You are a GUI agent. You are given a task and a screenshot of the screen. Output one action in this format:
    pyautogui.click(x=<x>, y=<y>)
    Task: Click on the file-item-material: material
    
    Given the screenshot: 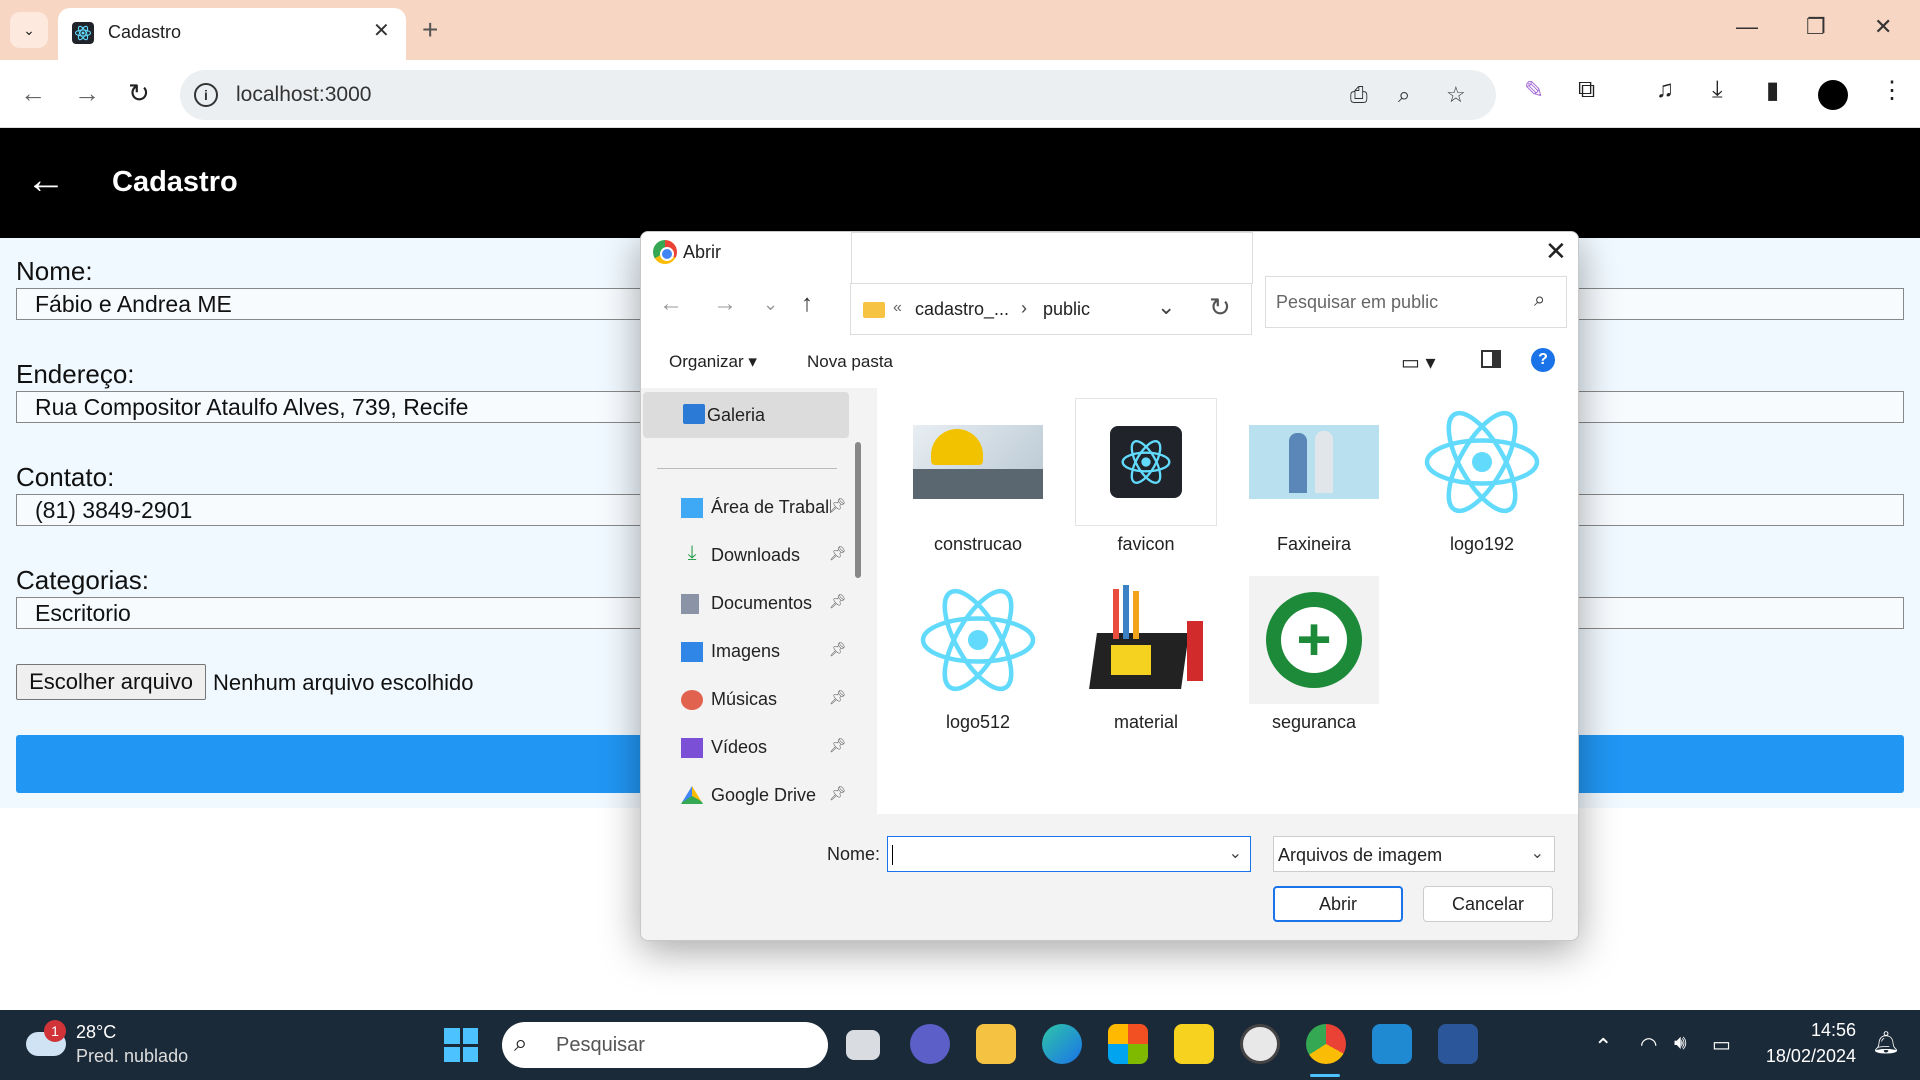 What is the action you would take?
    pyautogui.click(x=1140, y=666)
    